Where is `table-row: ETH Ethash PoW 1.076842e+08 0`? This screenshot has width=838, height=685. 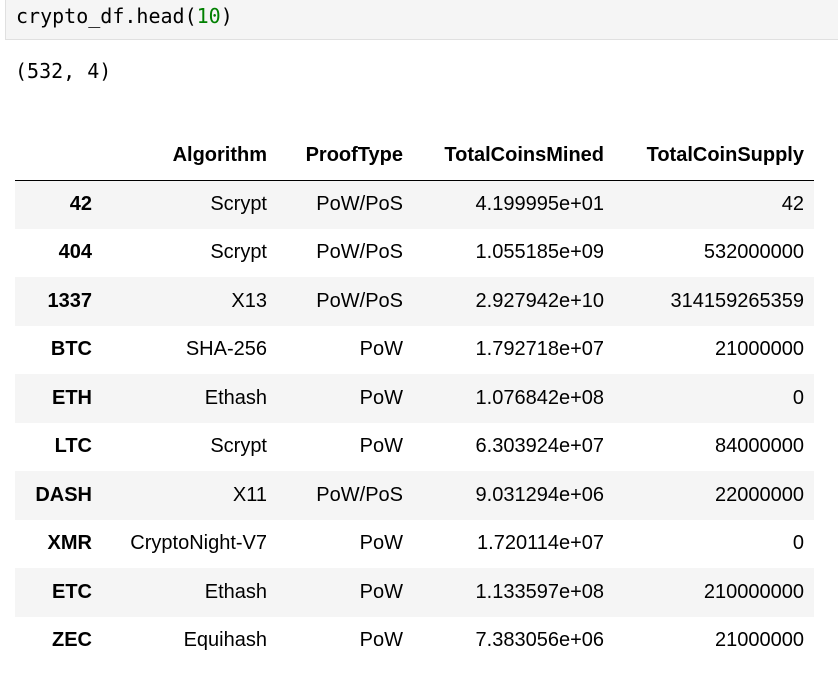 table-row: ETH Ethash PoW 1.076842e+08 0 is located at coordinates (414, 398).